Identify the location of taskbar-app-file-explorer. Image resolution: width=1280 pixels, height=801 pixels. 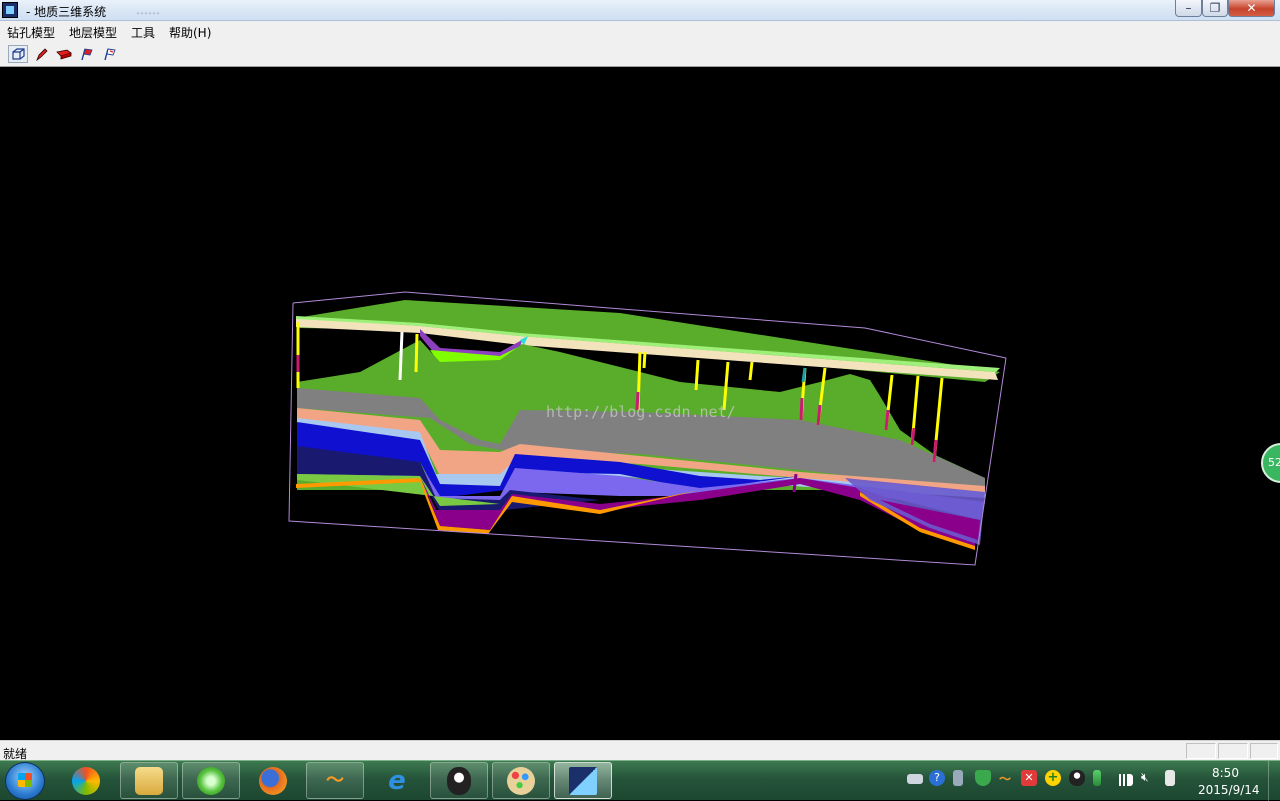
(149, 780).